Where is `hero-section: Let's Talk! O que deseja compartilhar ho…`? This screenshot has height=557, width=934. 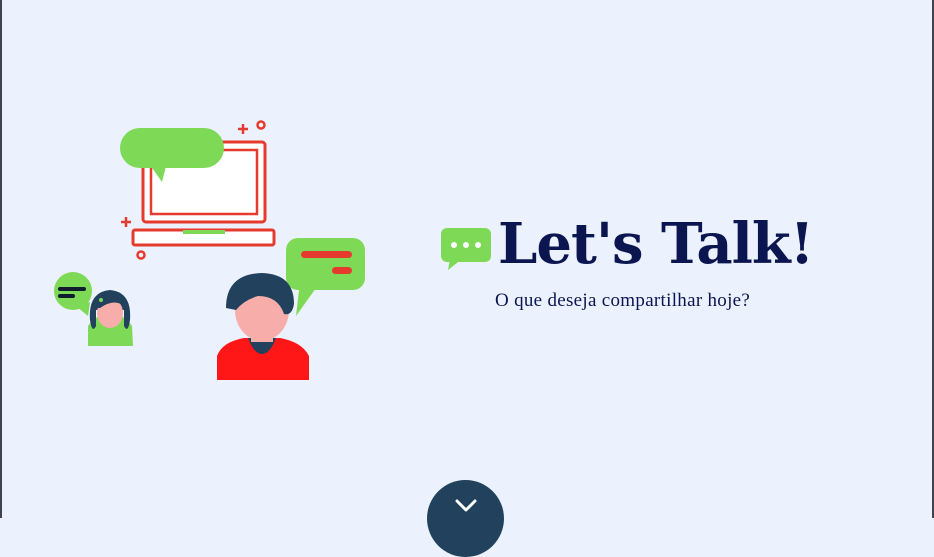
hero-section: Let's Talk! O que deseja compartilhar ho… is located at coordinates (650, 260).